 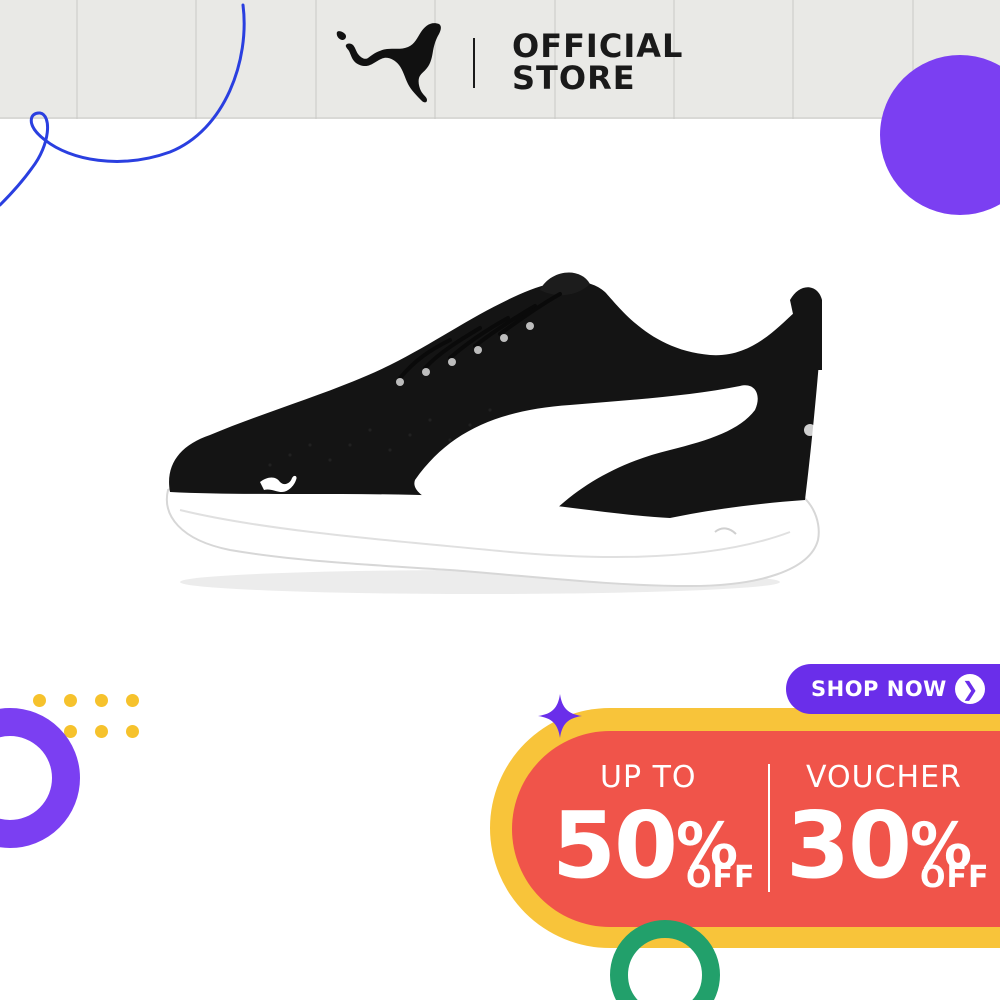 I want to click on promo-left-label: UP TO, so click(x=648, y=777).